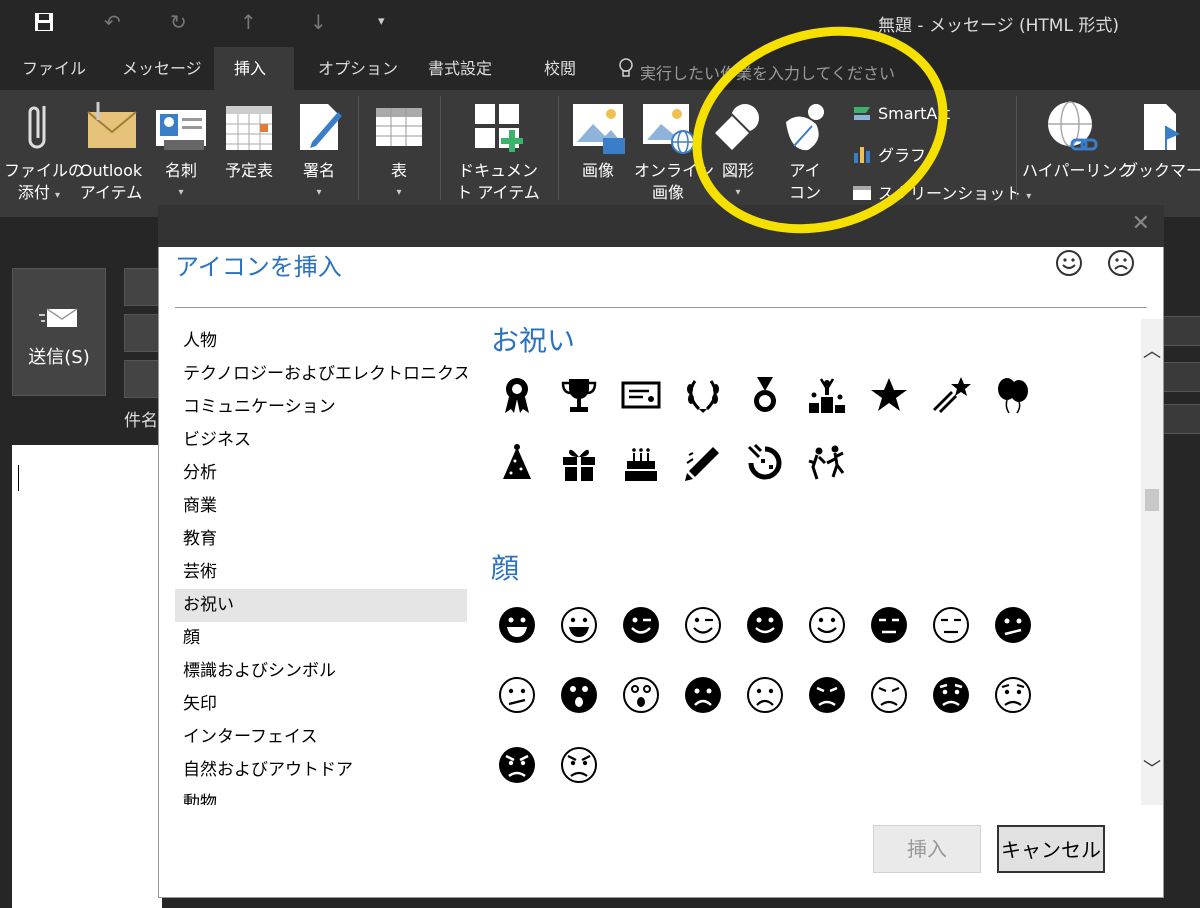 The height and width of the screenshot is (908, 1200). I want to click on smartart-button: SmartArt, so click(901, 113).